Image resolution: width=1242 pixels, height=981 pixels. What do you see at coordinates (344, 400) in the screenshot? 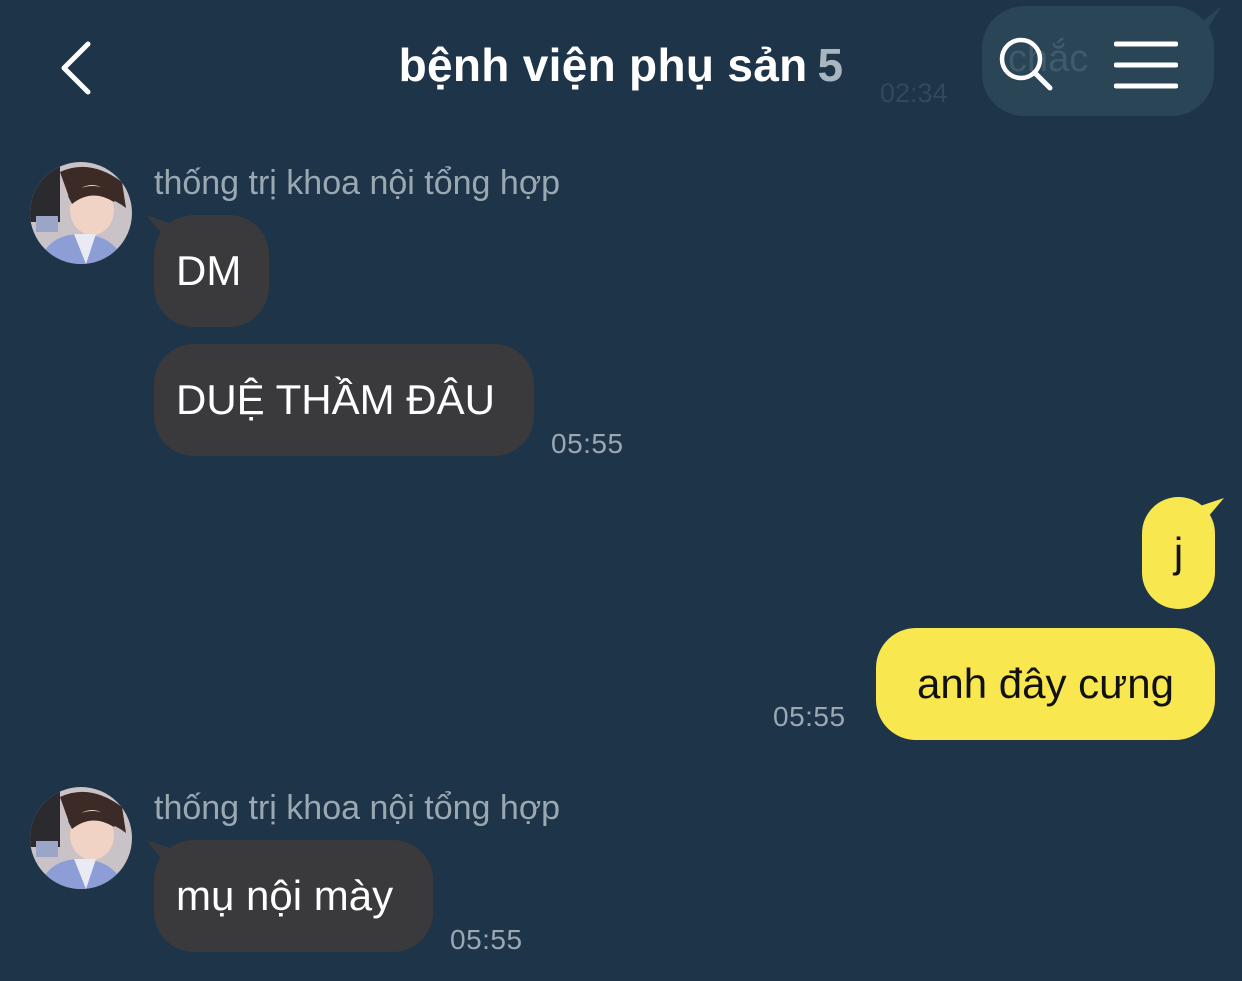
I see `message-bubble: DUỆ THẦM ĐÂU` at bounding box center [344, 400].